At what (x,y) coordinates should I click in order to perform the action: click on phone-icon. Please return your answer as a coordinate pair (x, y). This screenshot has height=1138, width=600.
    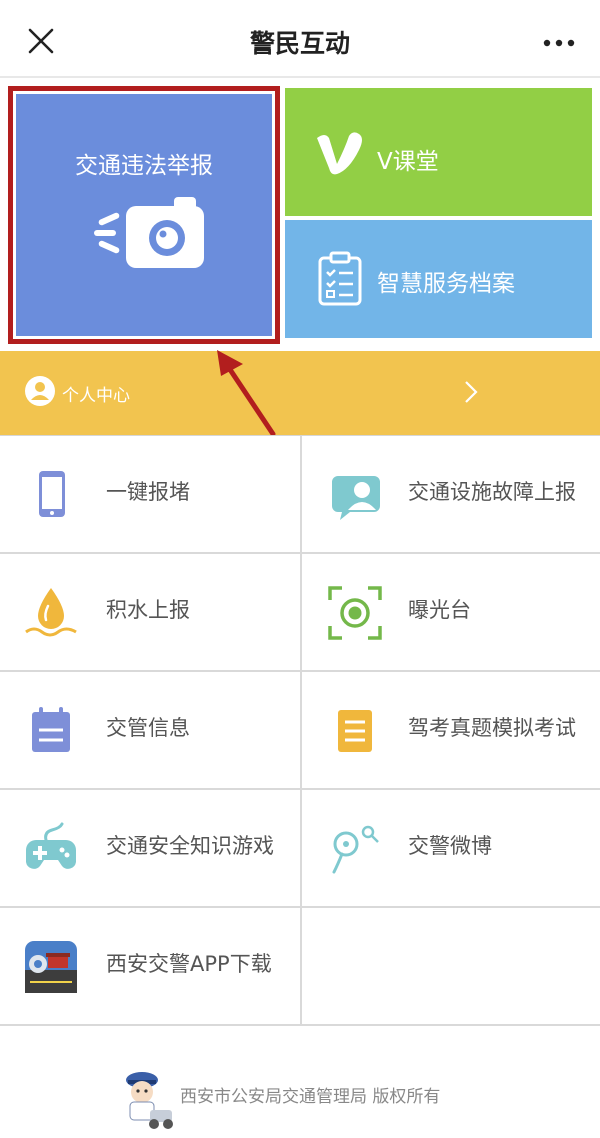
    Looking at the image, I should click on (52, 494).